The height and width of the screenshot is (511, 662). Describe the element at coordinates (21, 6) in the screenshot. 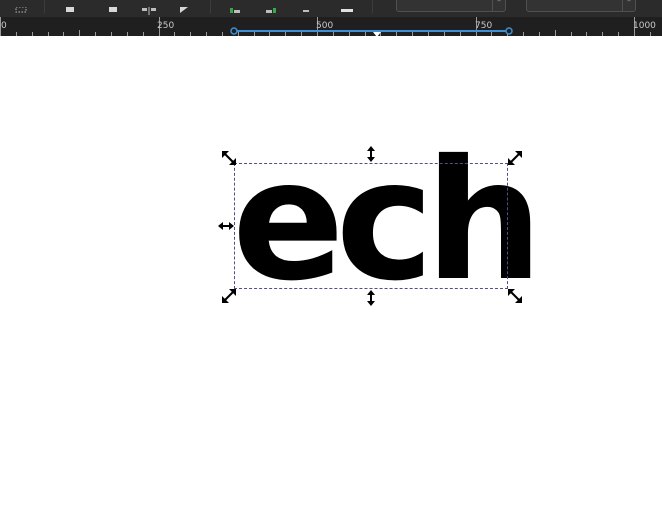

I see `select-all-icon` at that location.